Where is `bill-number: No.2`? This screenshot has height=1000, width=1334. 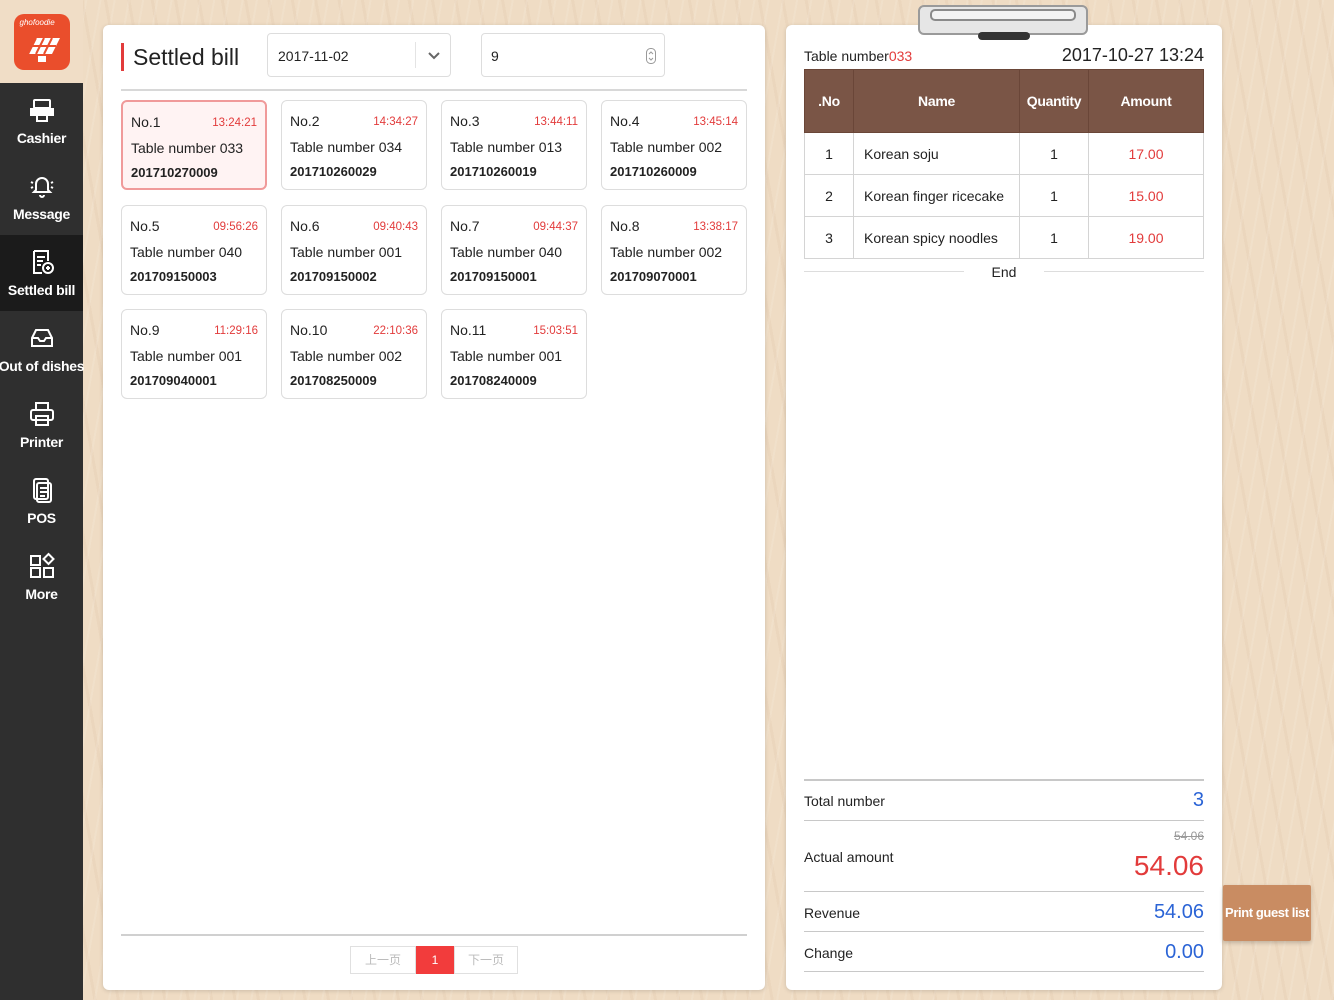
bill-number: No.2 is located at coordinates (305, 121).